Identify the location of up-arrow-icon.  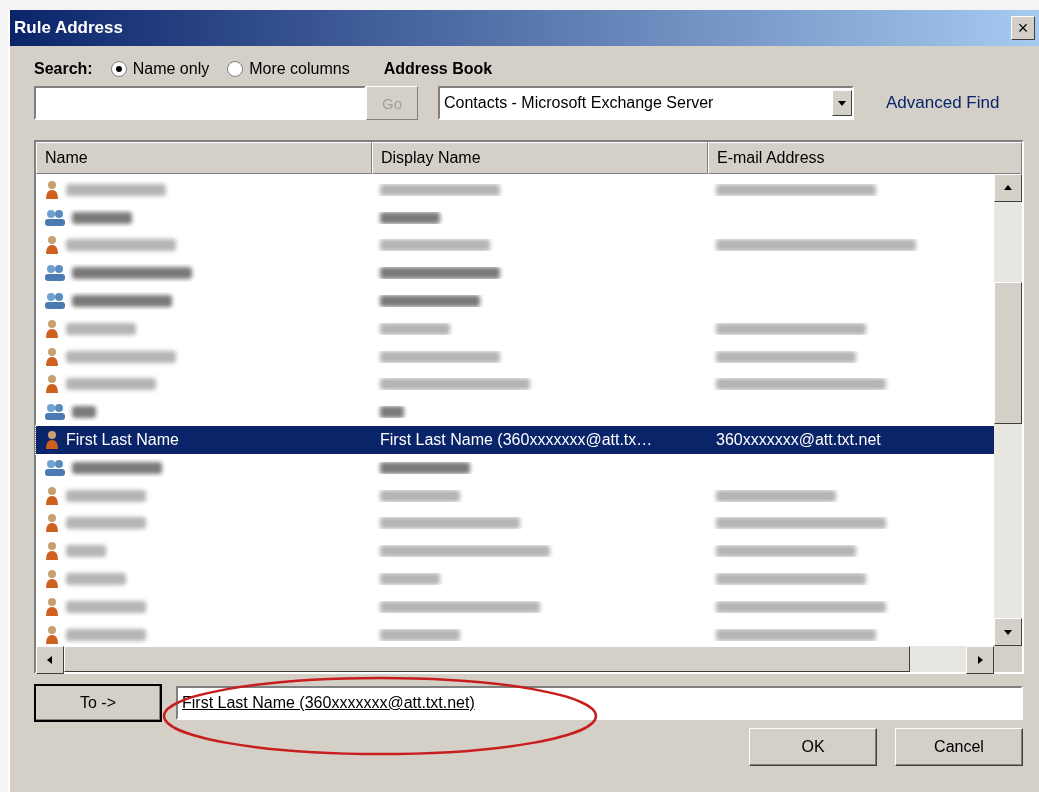
(1008, 188).